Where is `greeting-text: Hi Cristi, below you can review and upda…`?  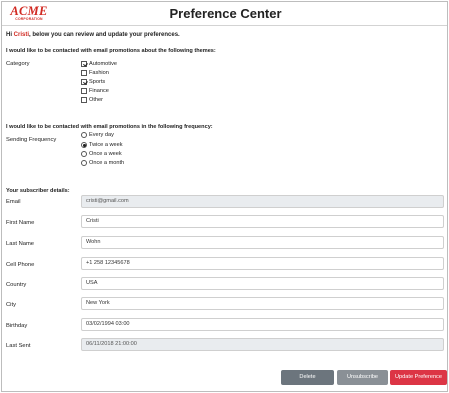
greeting-text: Hi Cristi, below you can review and upda… is located at coordinates (93, 35).